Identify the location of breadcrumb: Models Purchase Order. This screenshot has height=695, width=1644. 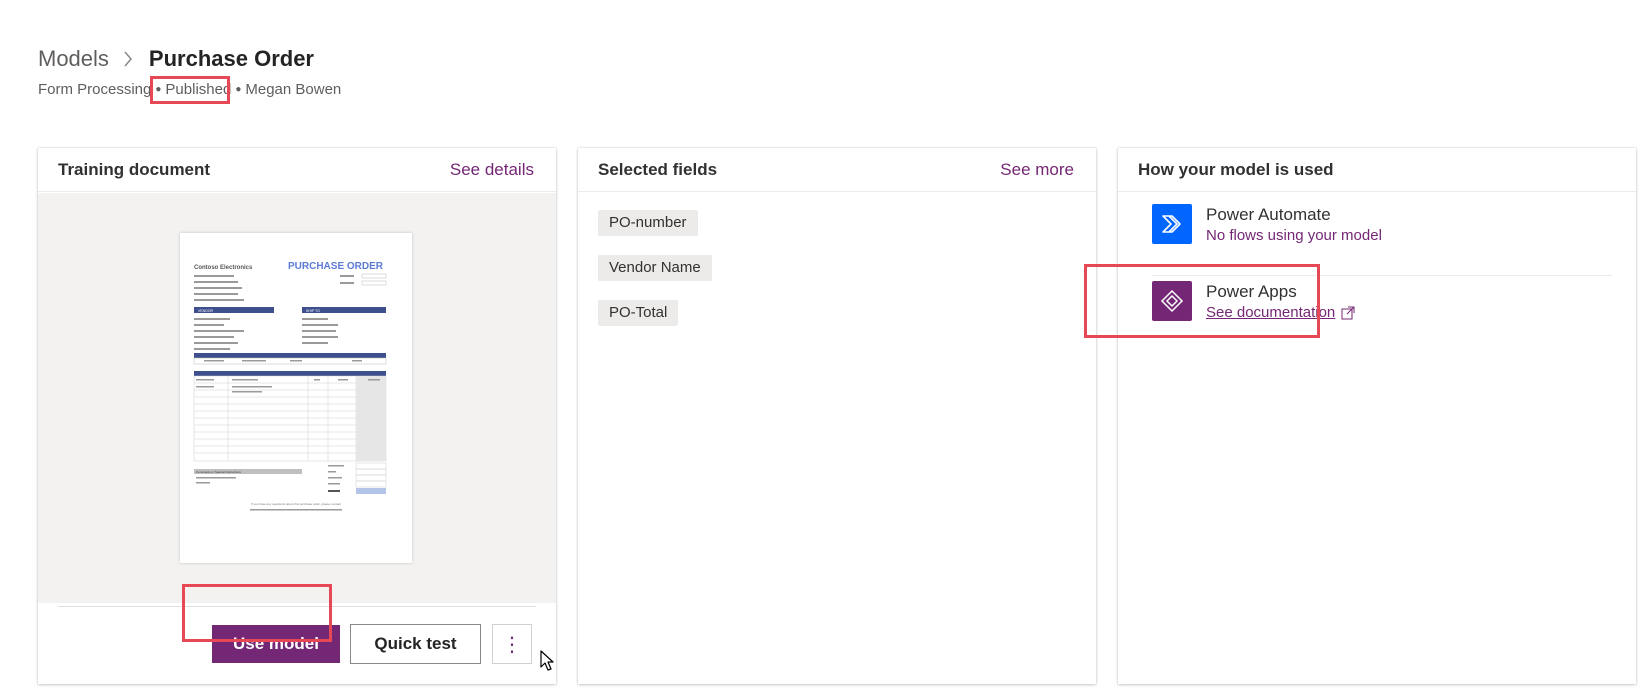
(189, 59).